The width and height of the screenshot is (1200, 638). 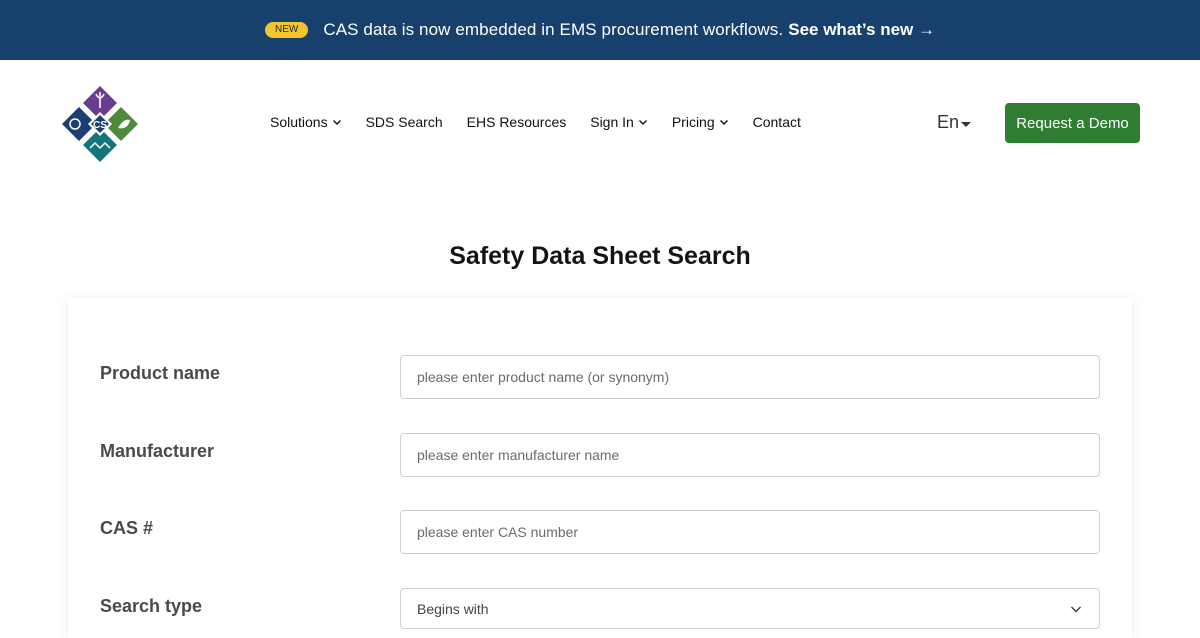 I want to click on page-title: Safety Data Sheet Search, so click(x=600, y=256).